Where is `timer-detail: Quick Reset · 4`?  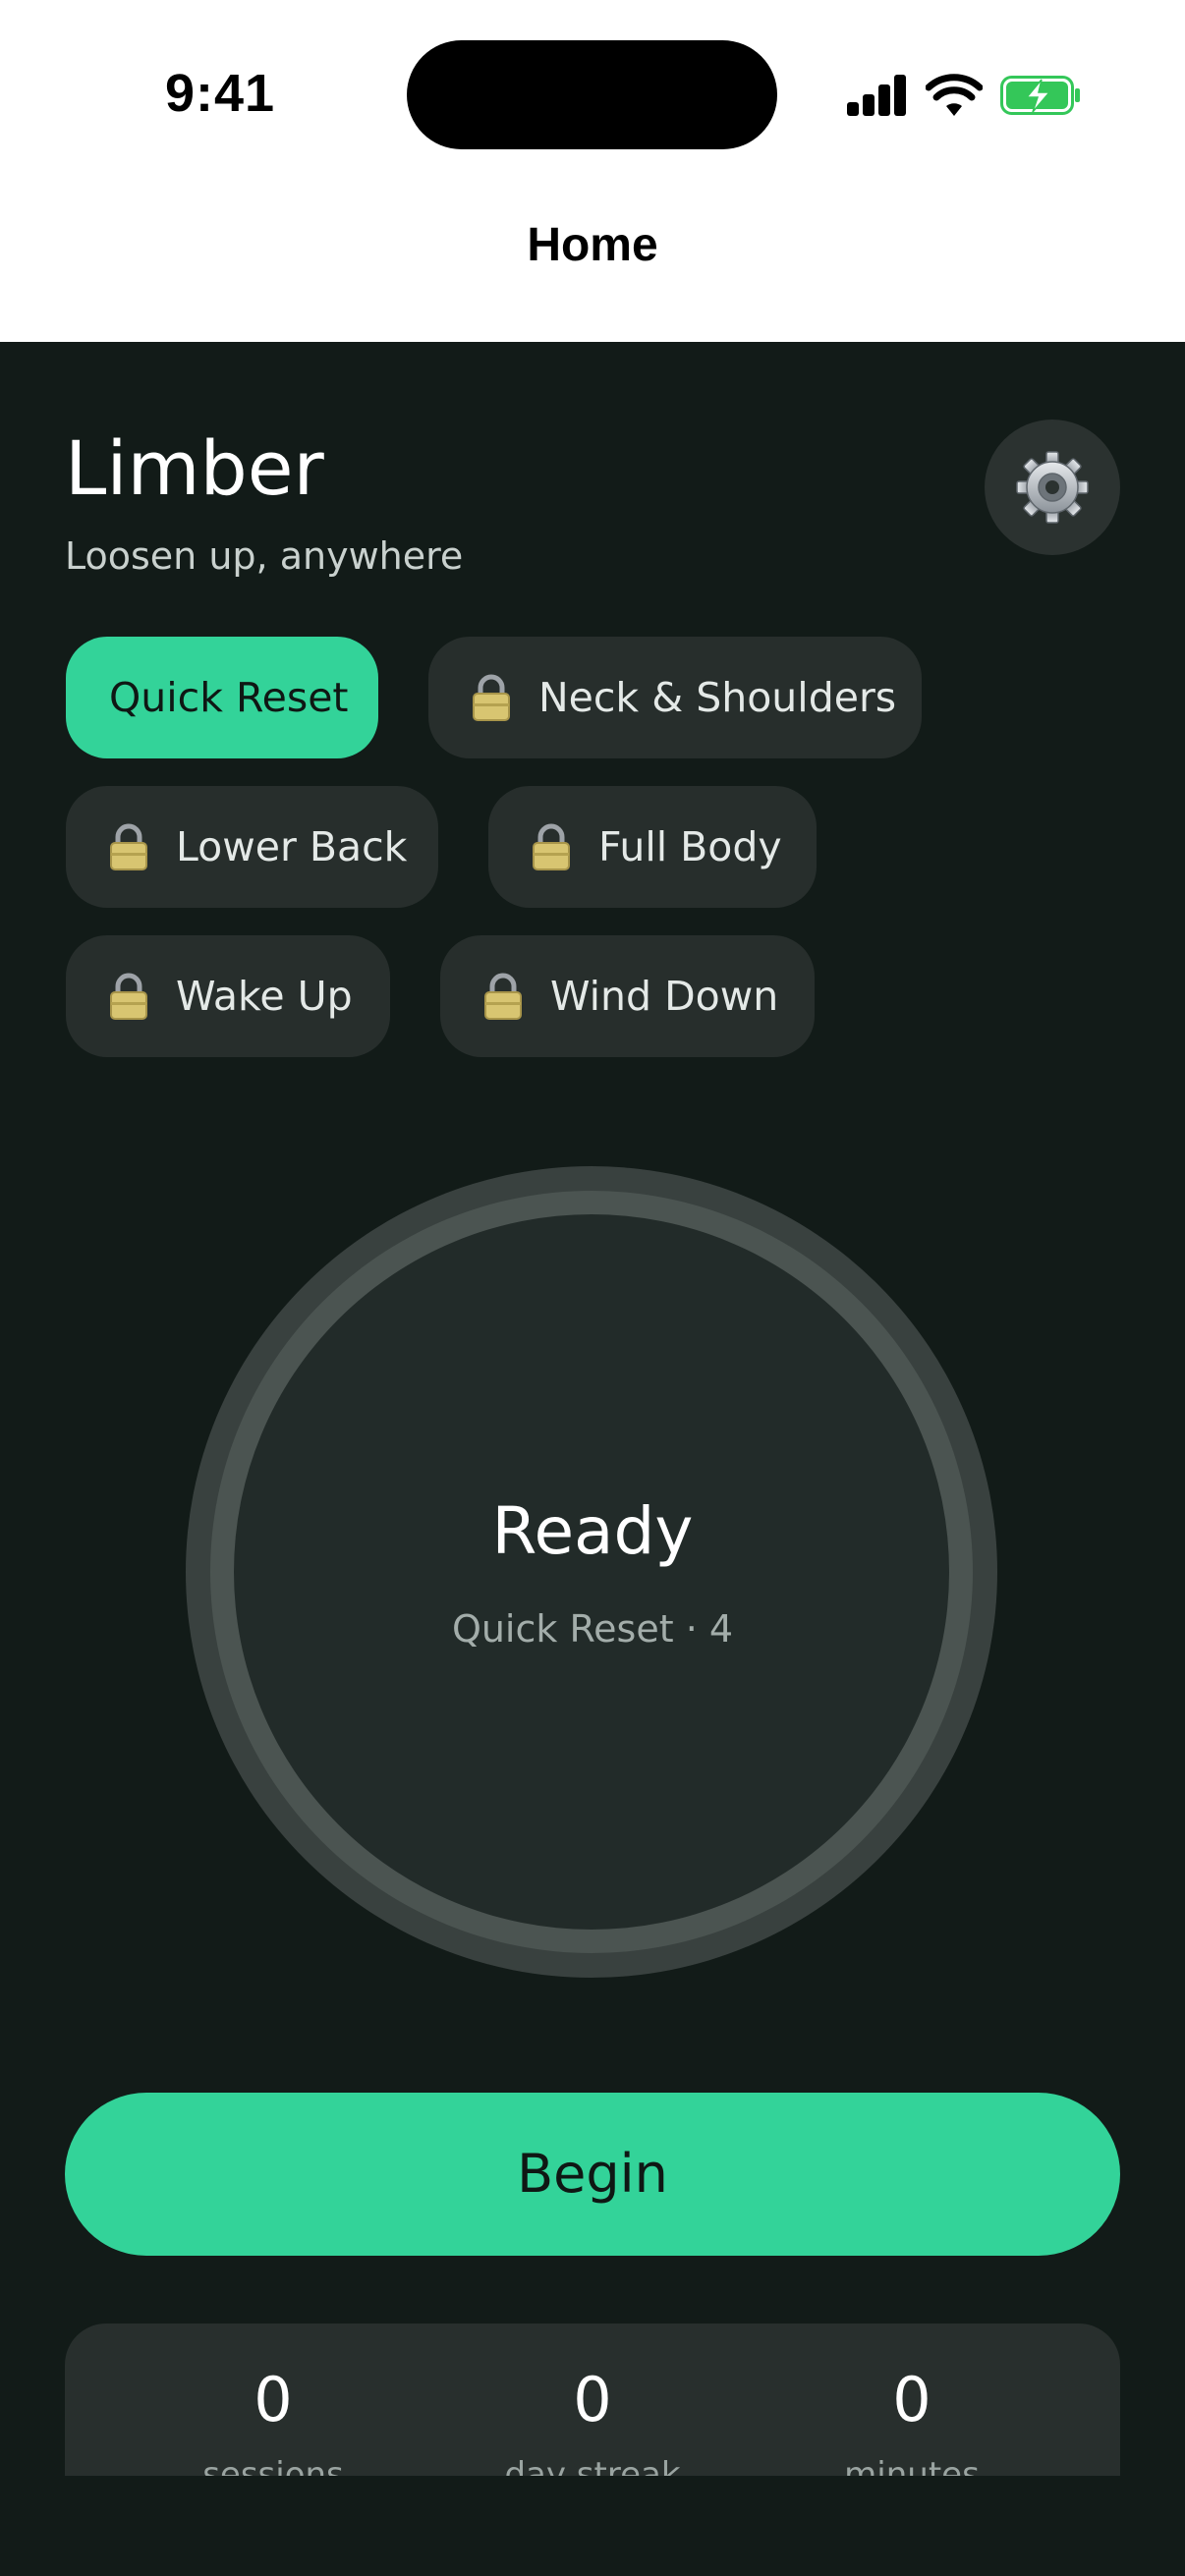
timer-detail: Quick Reset · 4 is located at coordinates (592, 1629).